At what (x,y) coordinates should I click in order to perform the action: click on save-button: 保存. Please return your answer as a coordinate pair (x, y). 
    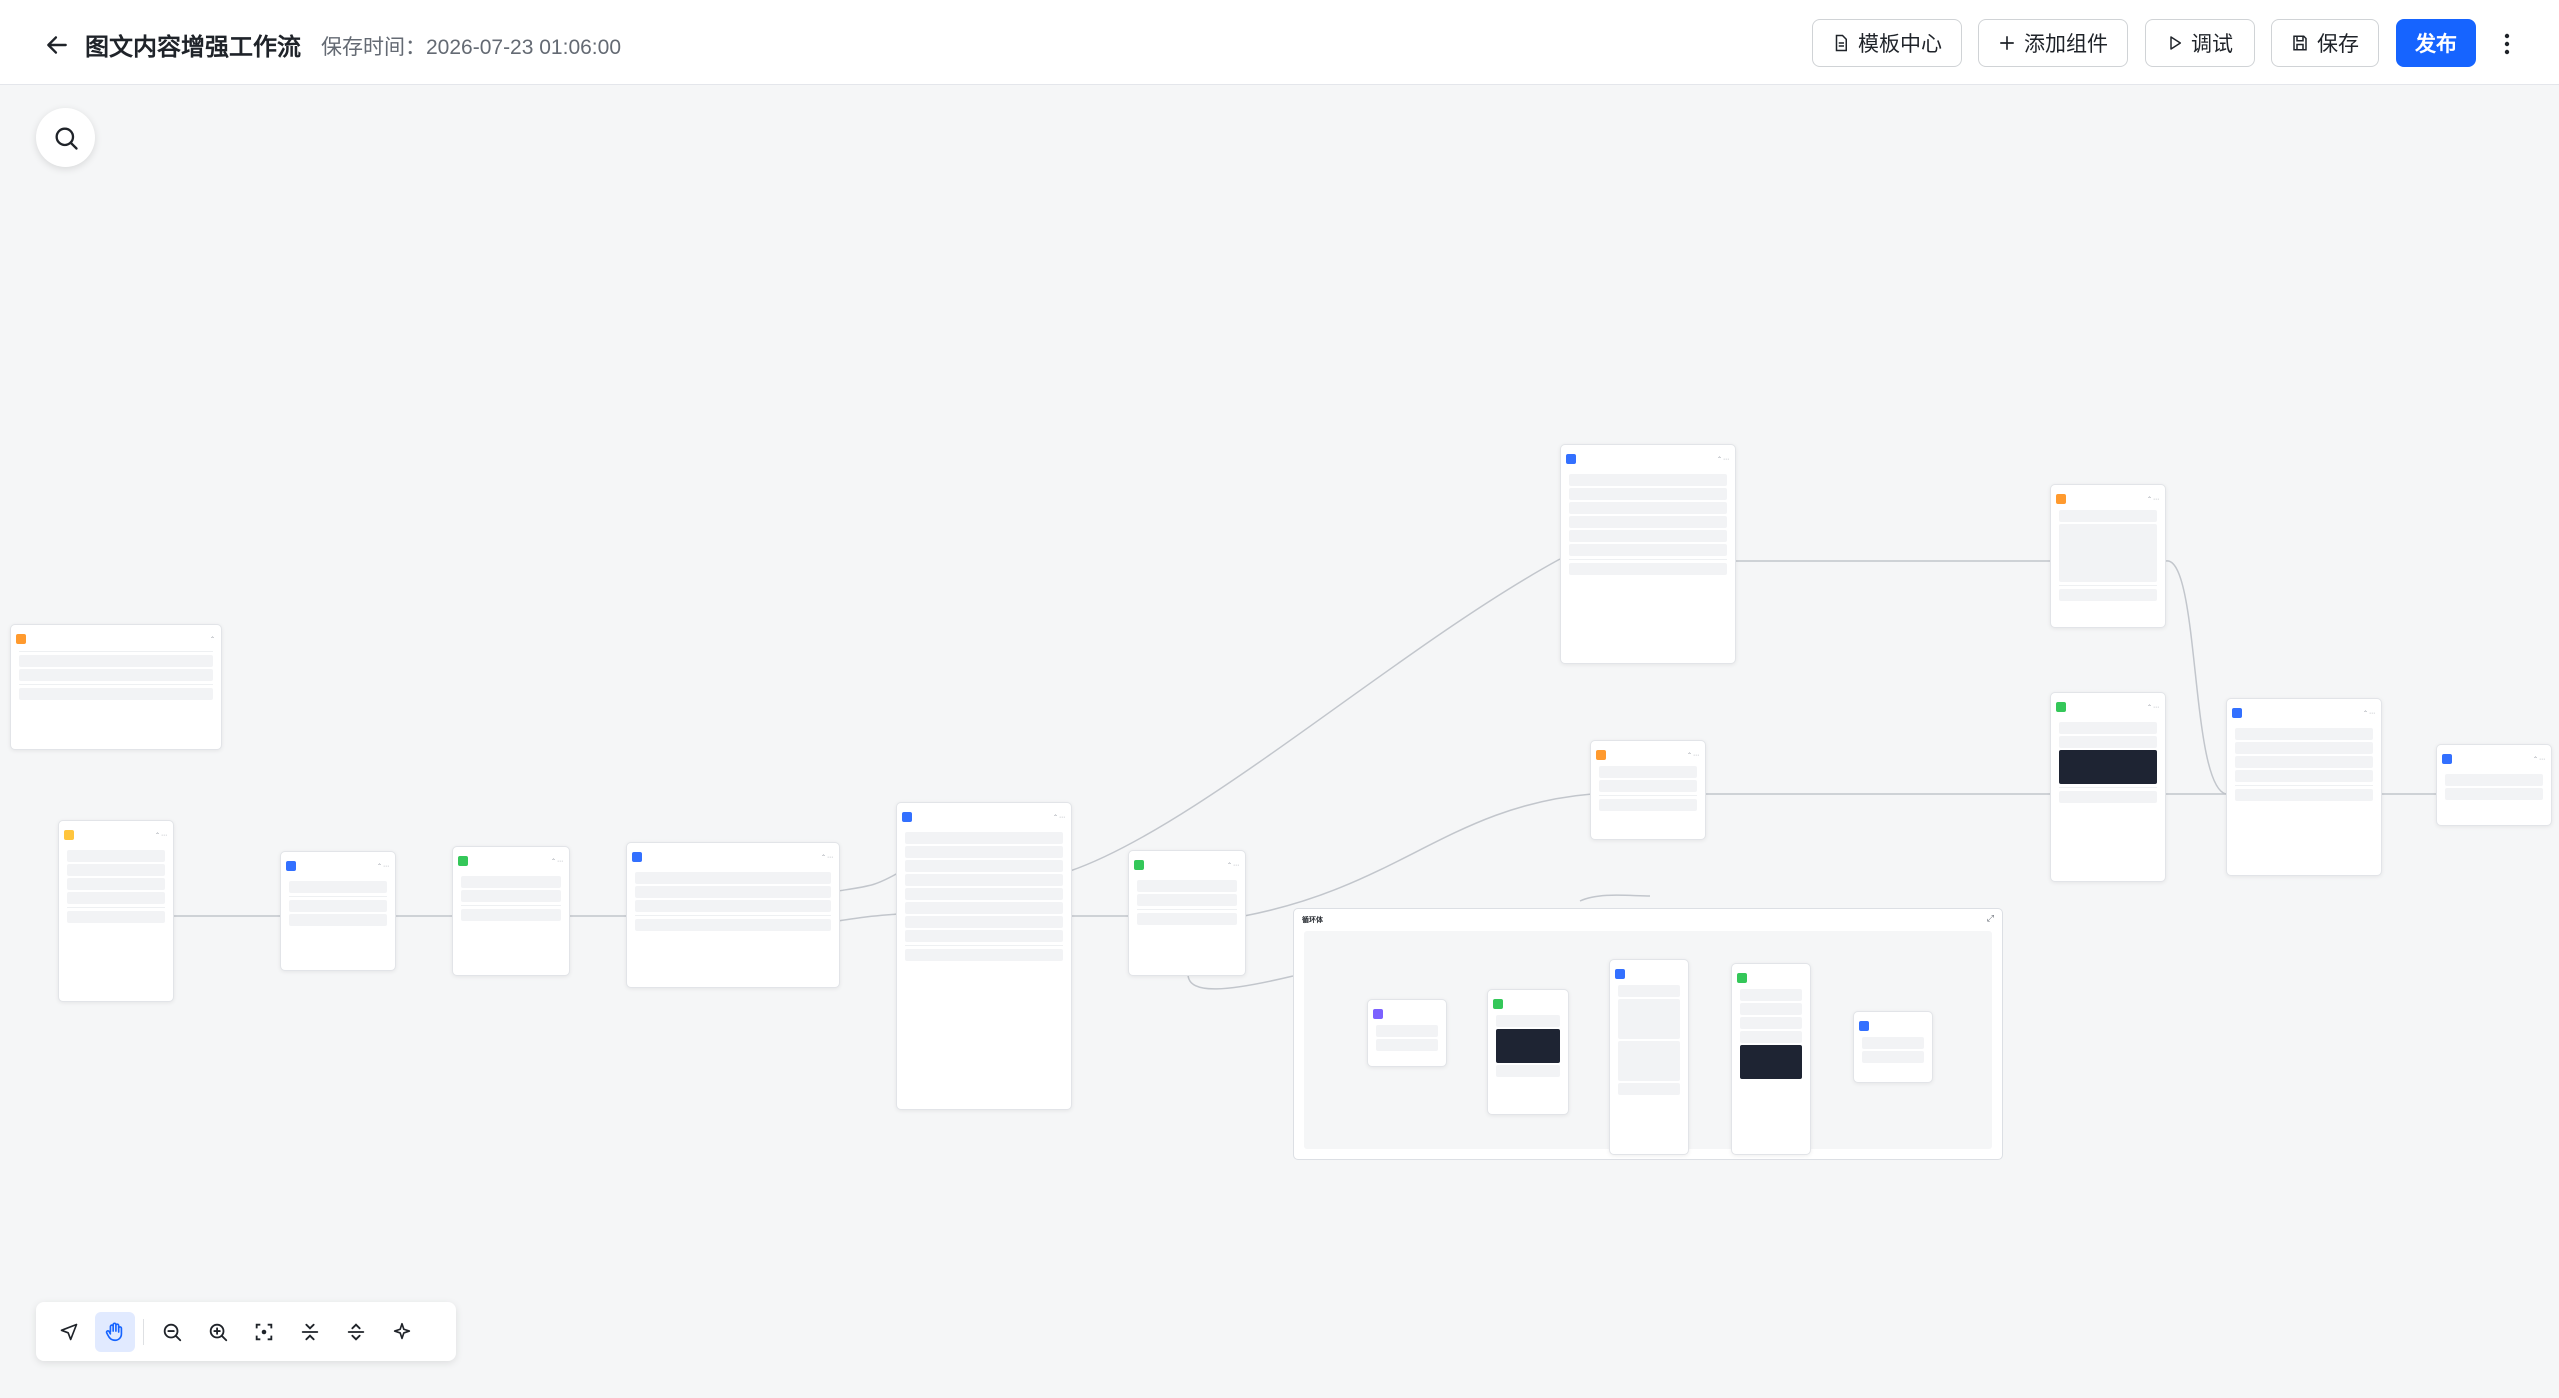
    Looking at the image, I should click on (2325, 43).